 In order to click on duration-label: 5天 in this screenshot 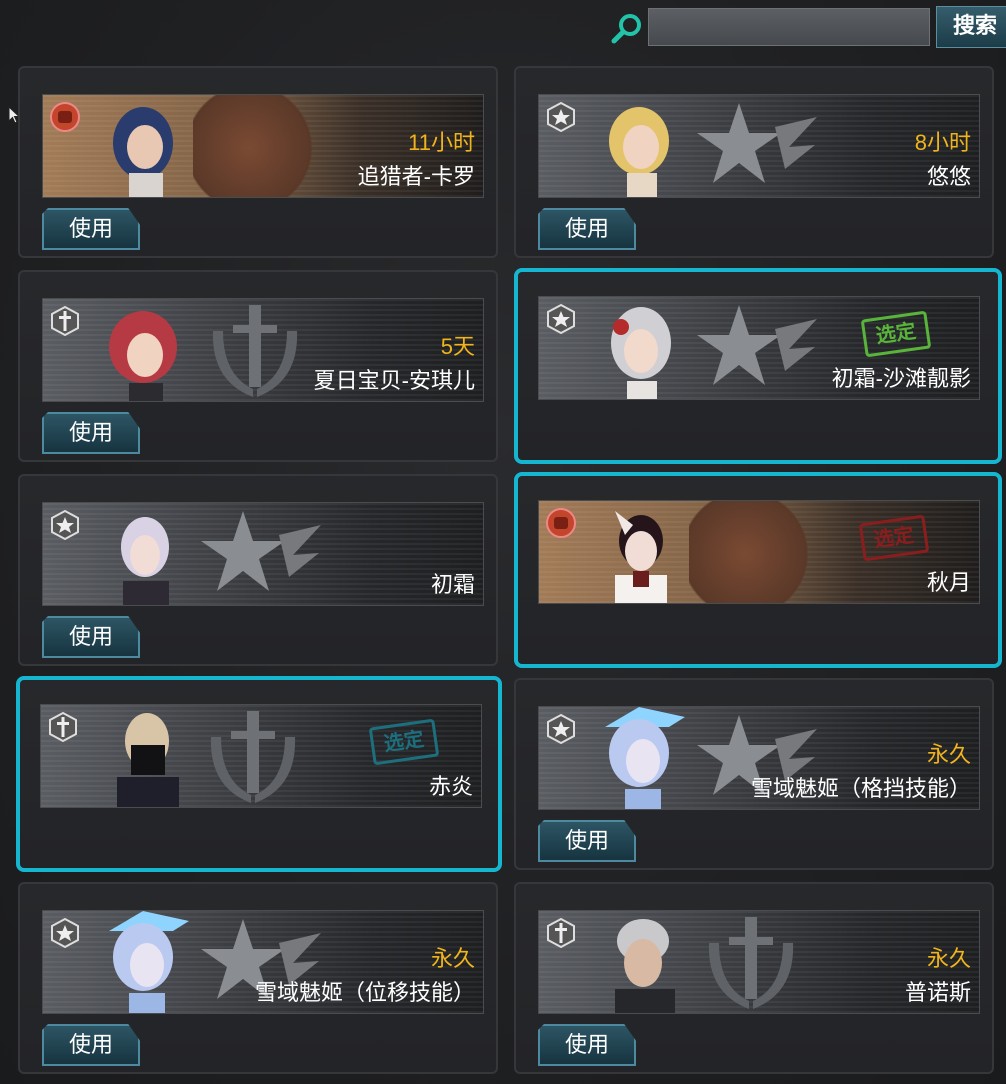, I will do `click(457, 346)`.